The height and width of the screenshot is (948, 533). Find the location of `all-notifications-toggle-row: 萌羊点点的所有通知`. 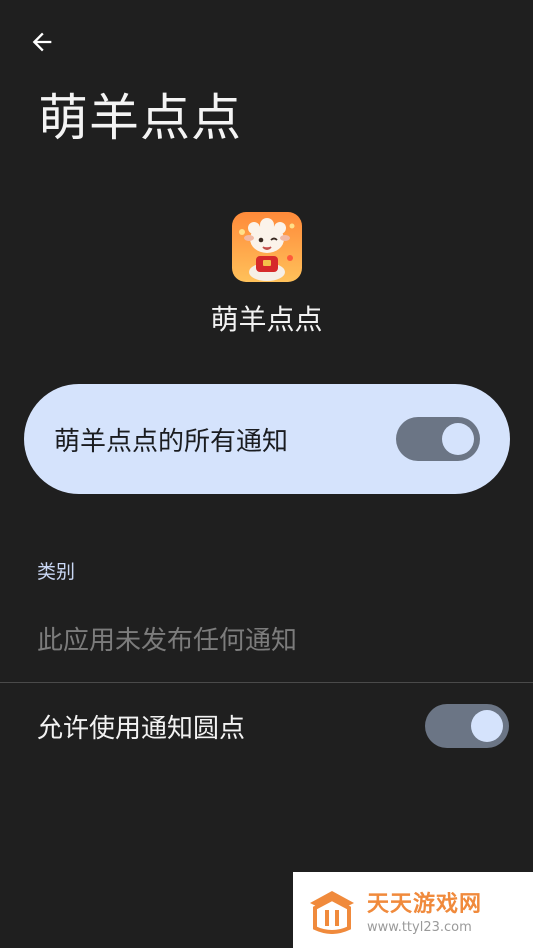

all-notifications-toggle-row: 萌羊点点的所有通知 is located at coordinates (267, 439).